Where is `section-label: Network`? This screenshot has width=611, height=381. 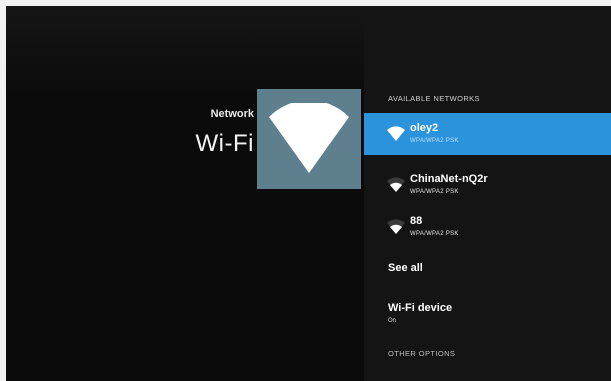
section-label: Network is located at coordinates (232, 114).